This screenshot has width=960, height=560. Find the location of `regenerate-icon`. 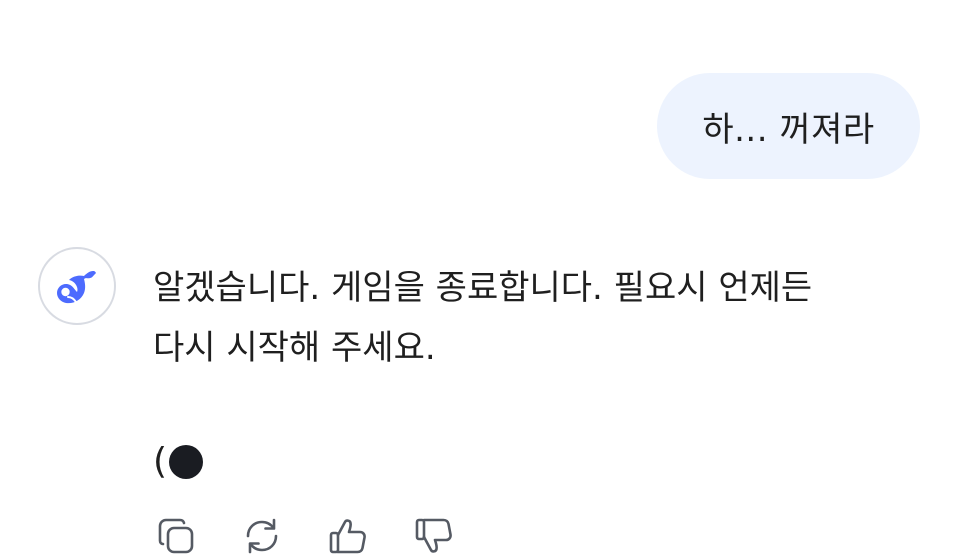

regenerate-icon is located at coordinates (262, 536).